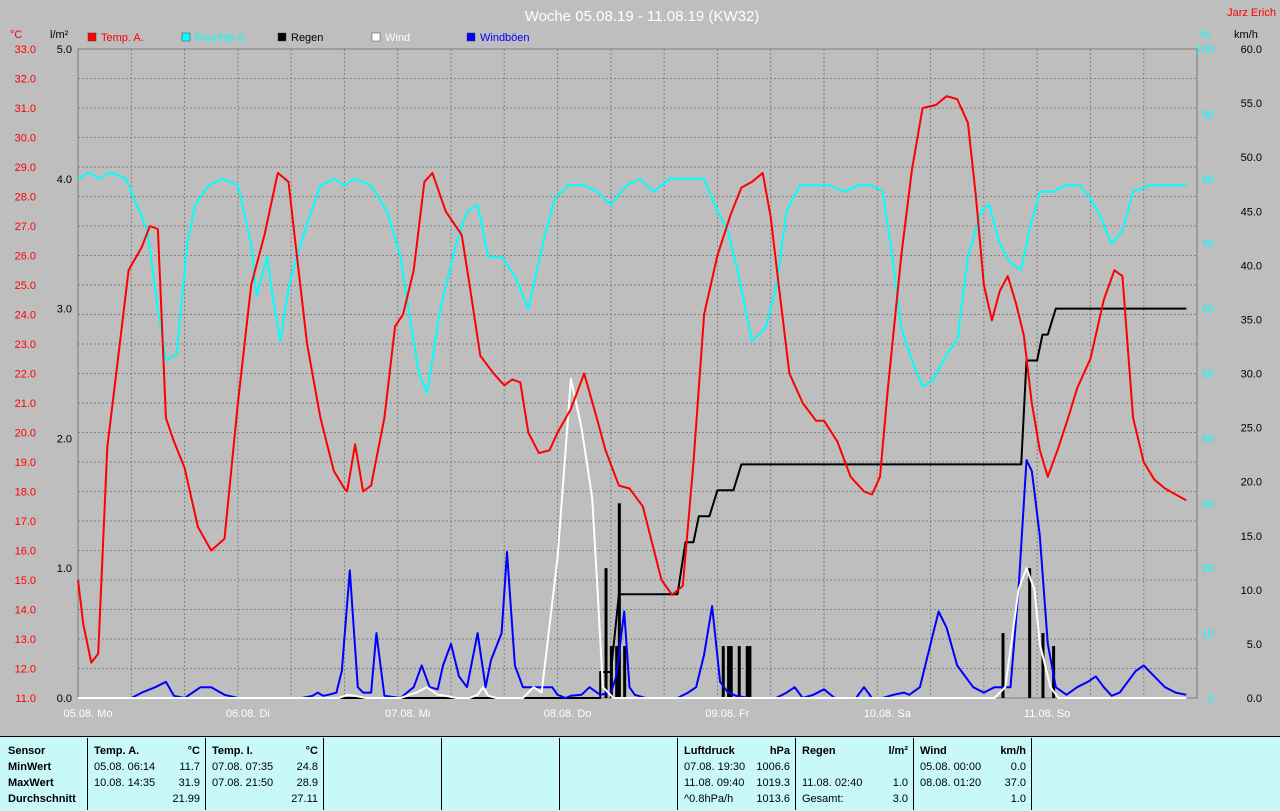  I want to click on humidity-tick-label: 0, so click(1211, 699).